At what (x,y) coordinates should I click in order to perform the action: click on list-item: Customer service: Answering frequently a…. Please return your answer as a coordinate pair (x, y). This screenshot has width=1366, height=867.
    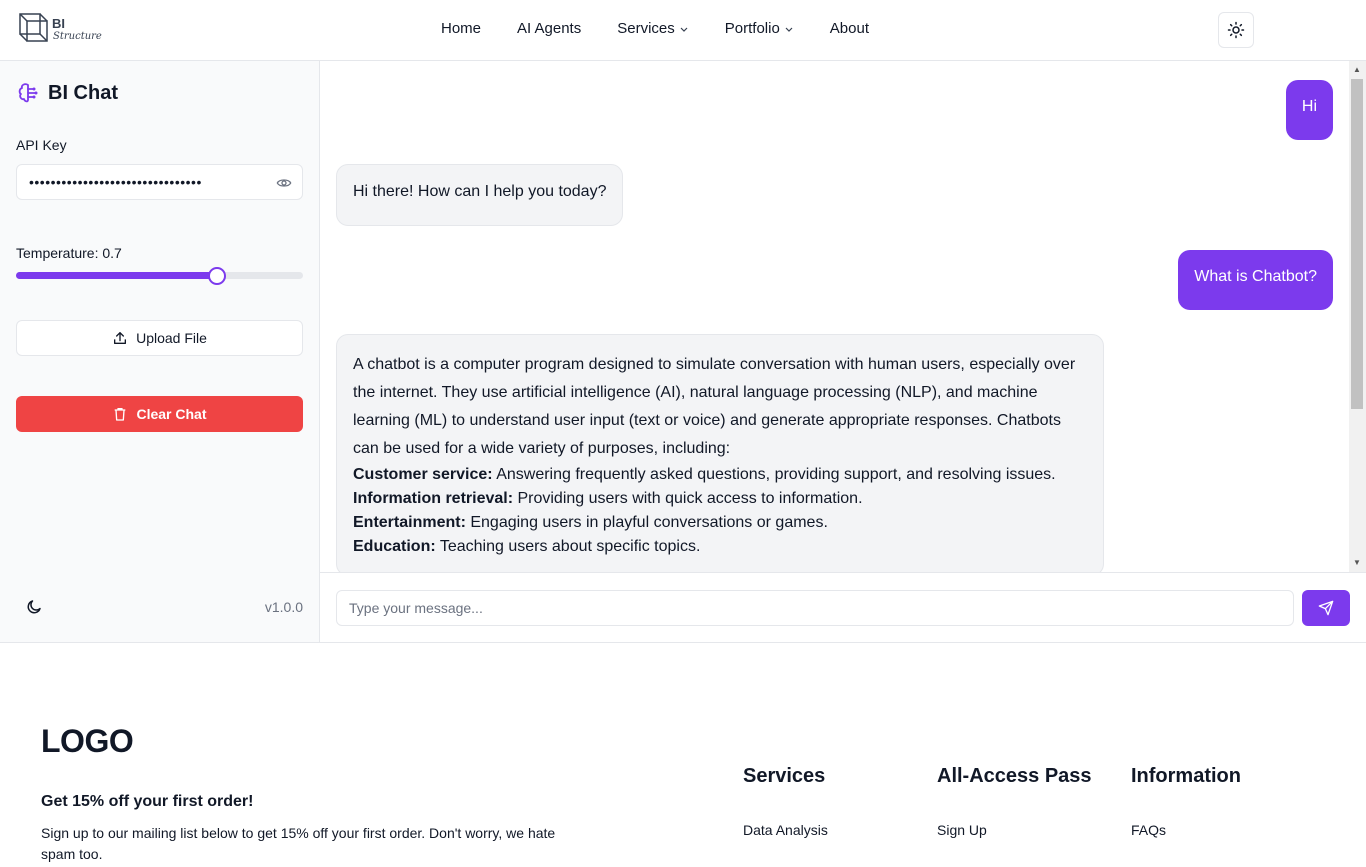
    Looking at the image, I should click on (720, 475).